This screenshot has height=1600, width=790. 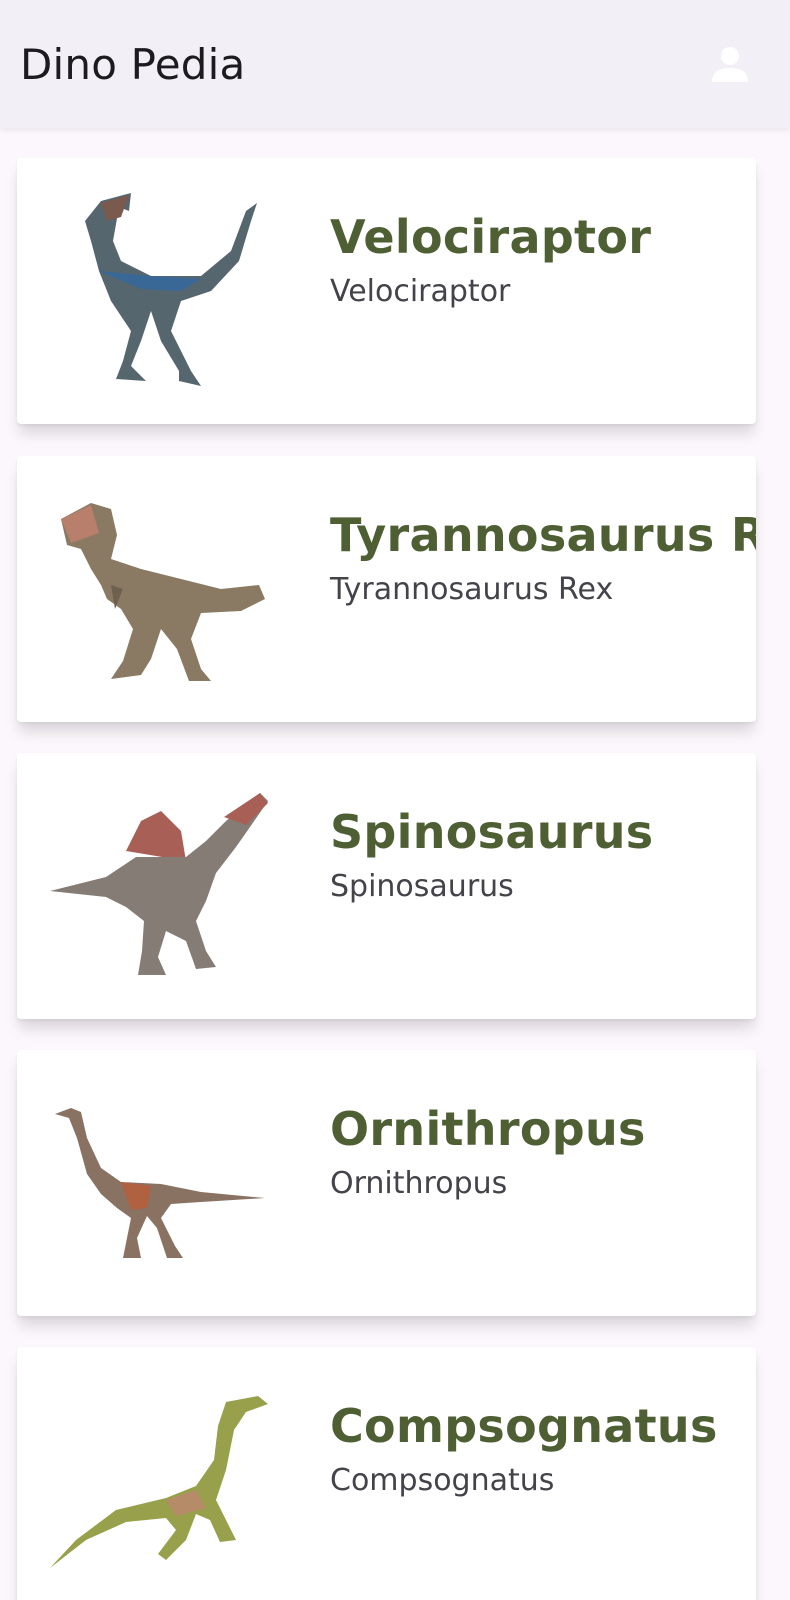 What do you see at coordinates (133, 64) in the screenshot?
I see `page-title: Dino Pedia` at bounding box center [133, 64].